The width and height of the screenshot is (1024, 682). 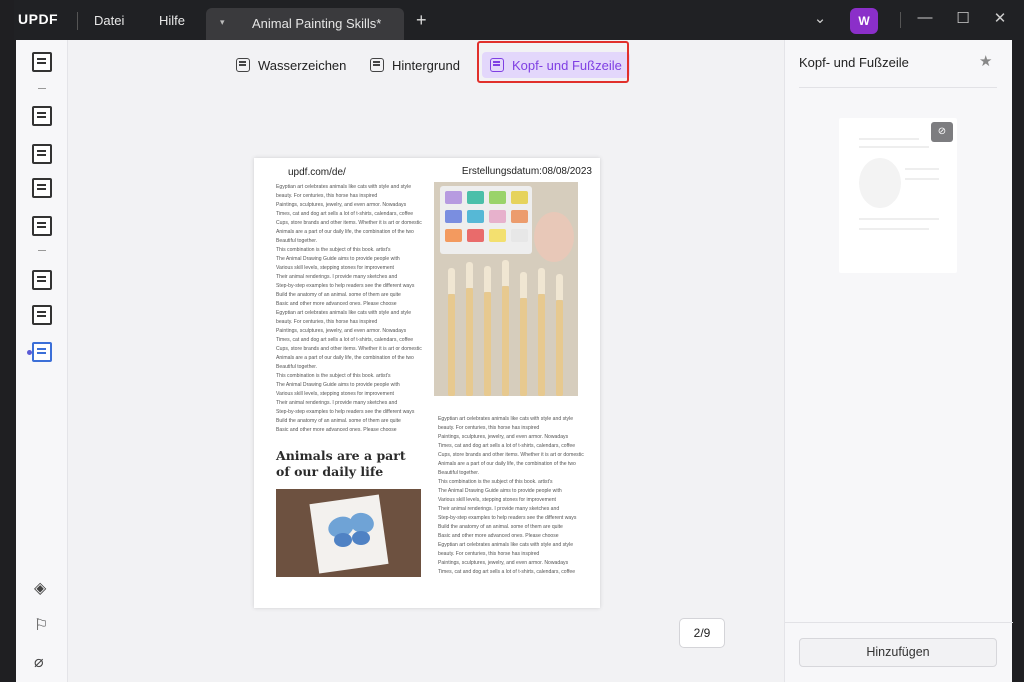 What do you see at coordinates (40, 588) in the screenshot?
I see `layers-icon: ◈` at bounding box center [40, 588].